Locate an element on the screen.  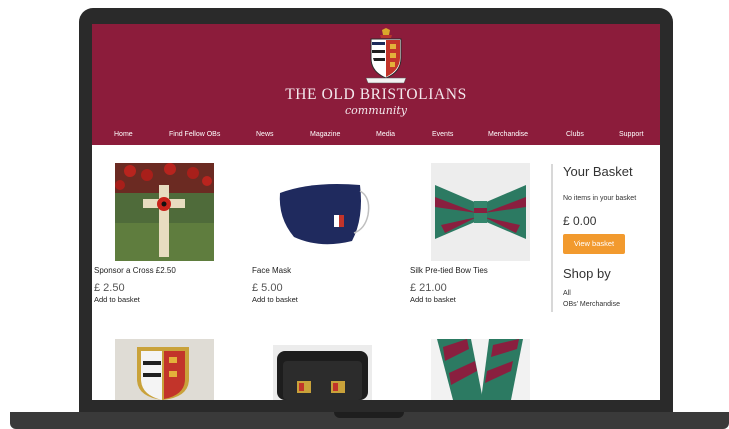
product-image-bow-tie is located at coordinates (480, 212).